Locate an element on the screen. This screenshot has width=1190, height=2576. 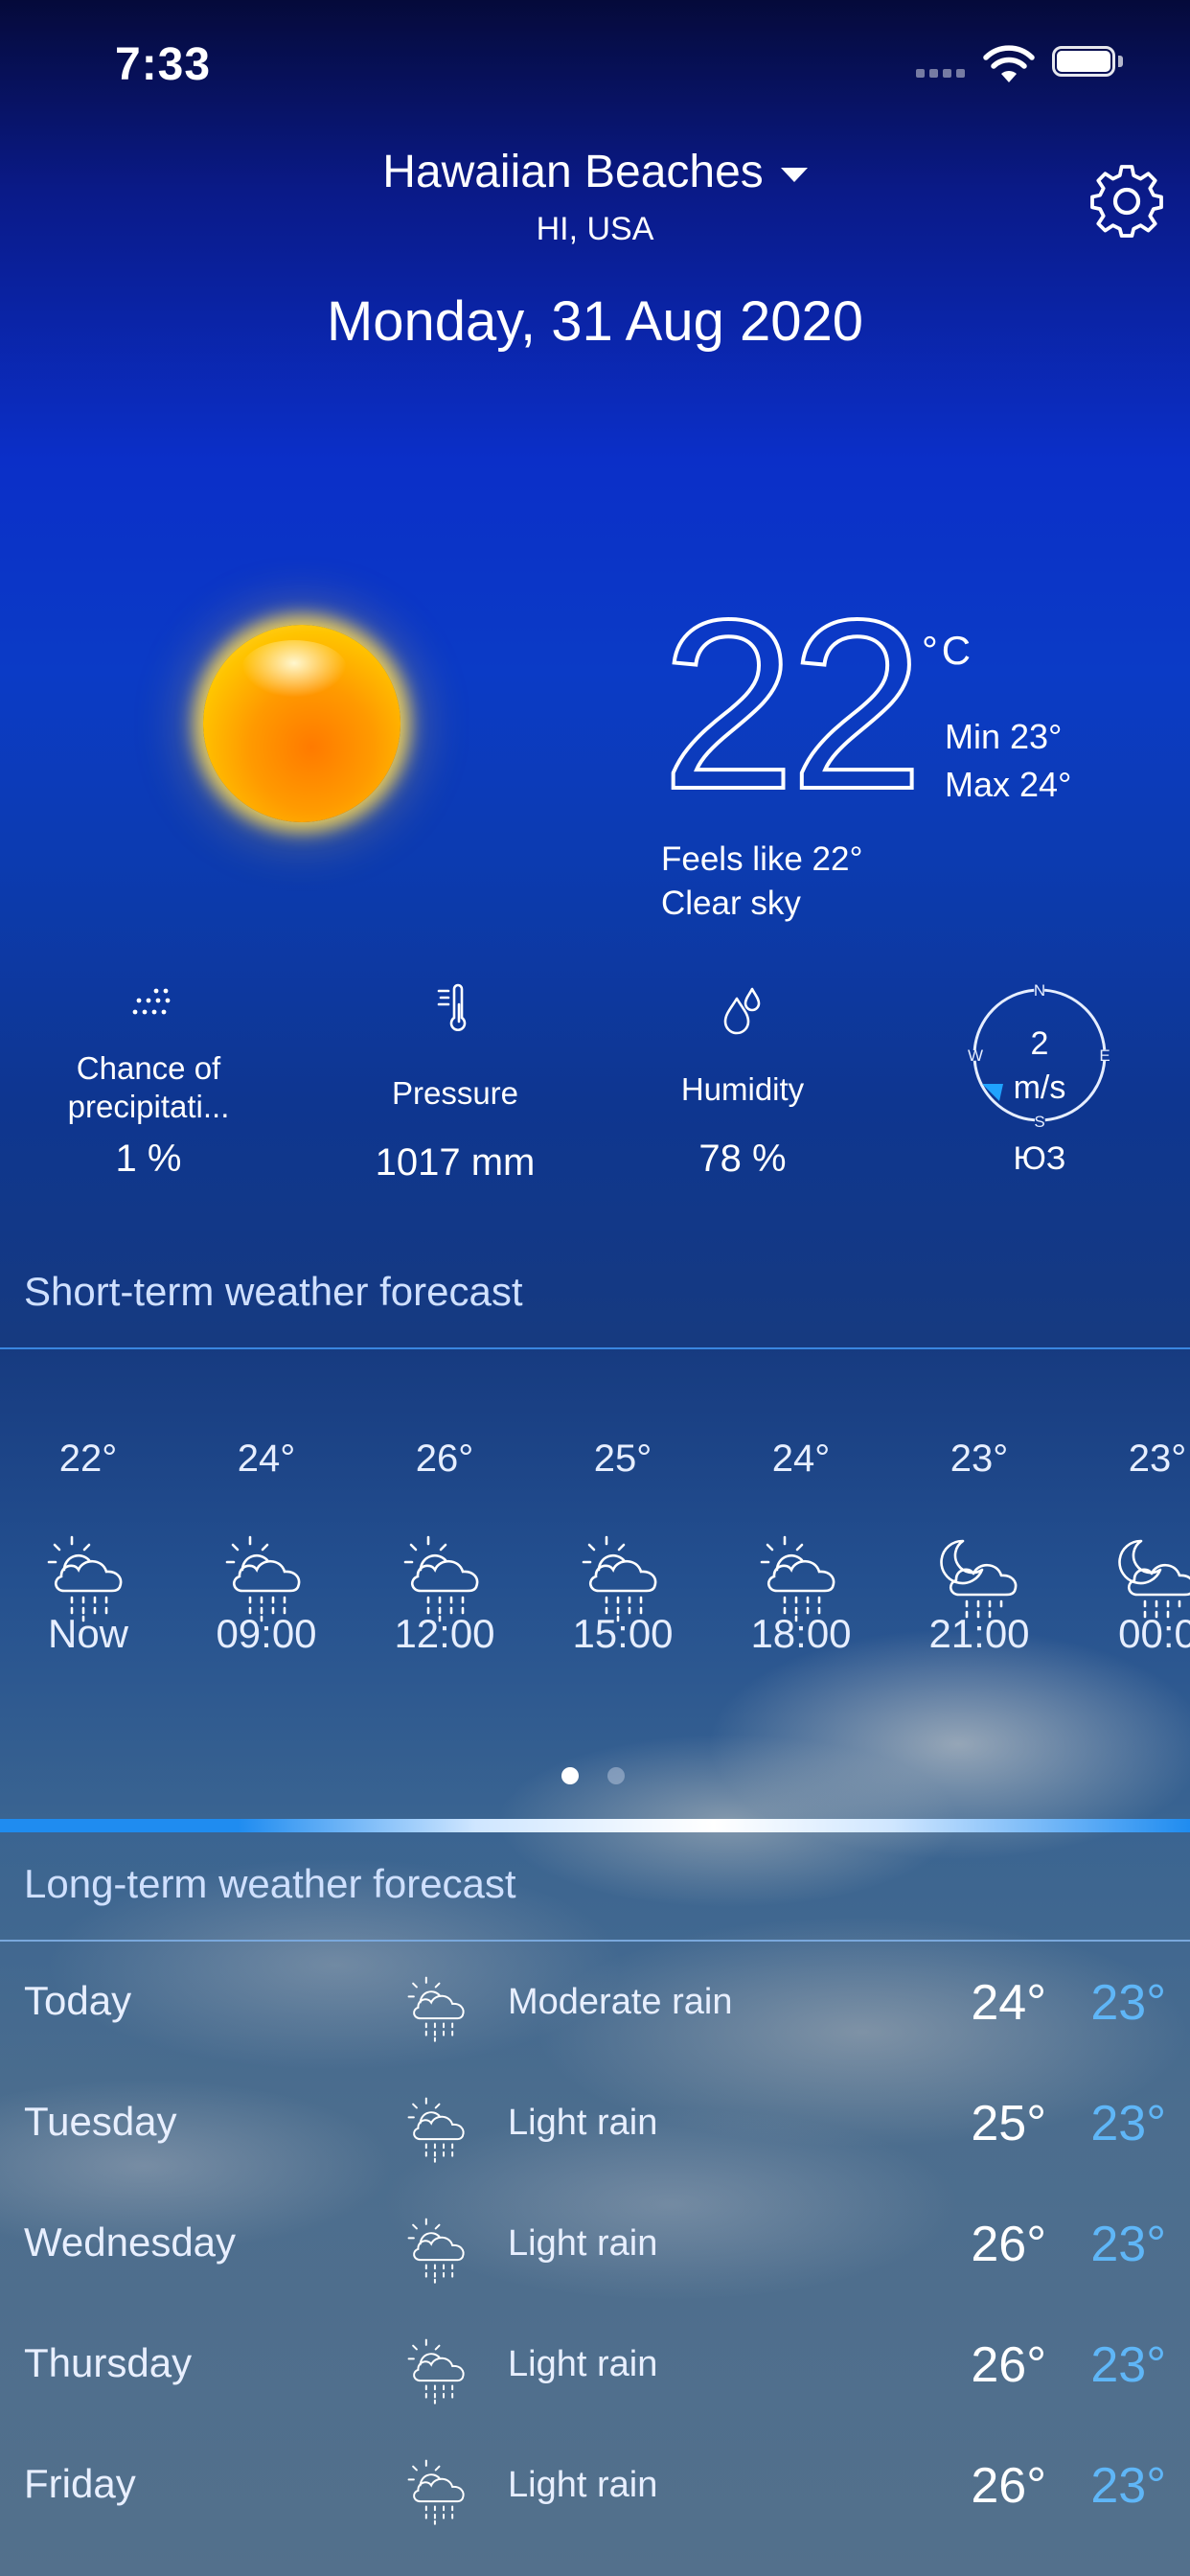
page-indicator is located at coordinates (595, 1775).